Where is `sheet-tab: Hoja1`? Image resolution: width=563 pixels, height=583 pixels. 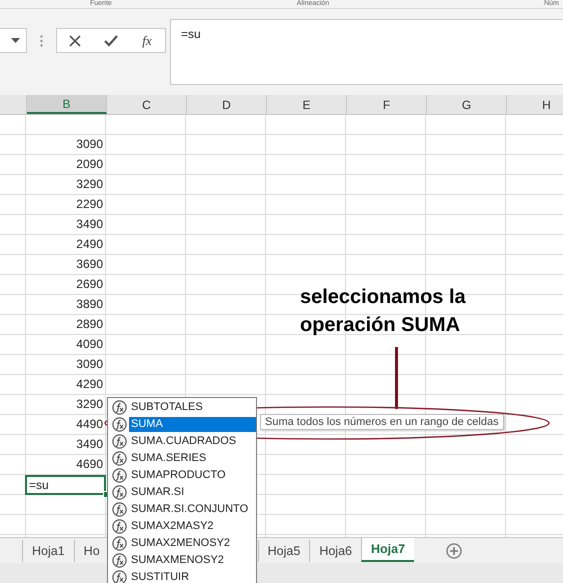
sheet-tab: Hoja1 is located at coordinates (48, 551).